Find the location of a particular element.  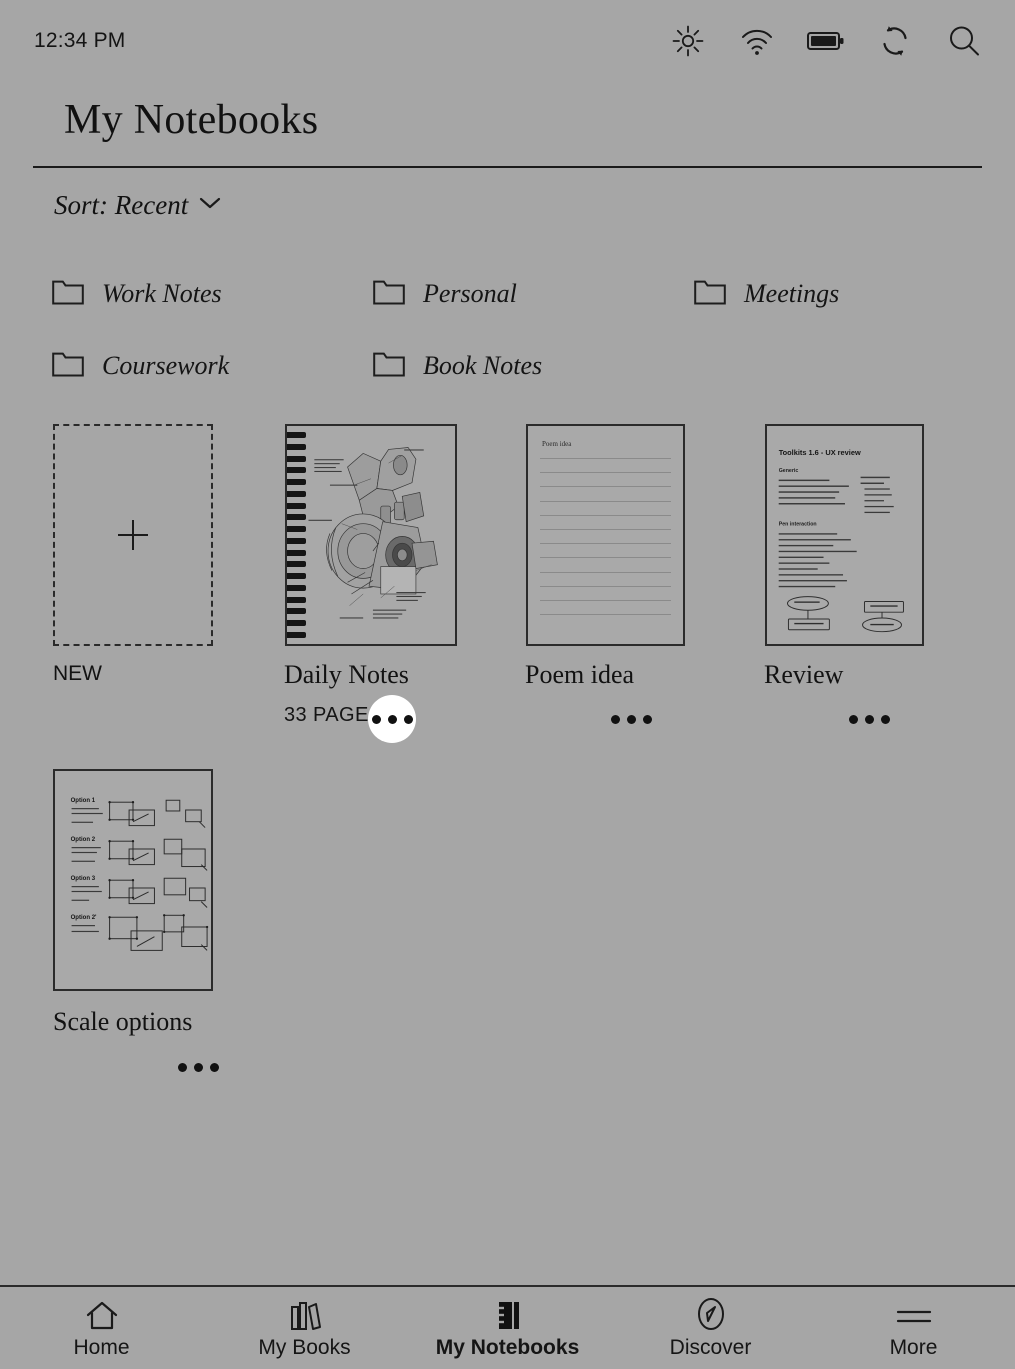

folder-row: Work Notes Personal Meetings is located at coordinates (507, 294).